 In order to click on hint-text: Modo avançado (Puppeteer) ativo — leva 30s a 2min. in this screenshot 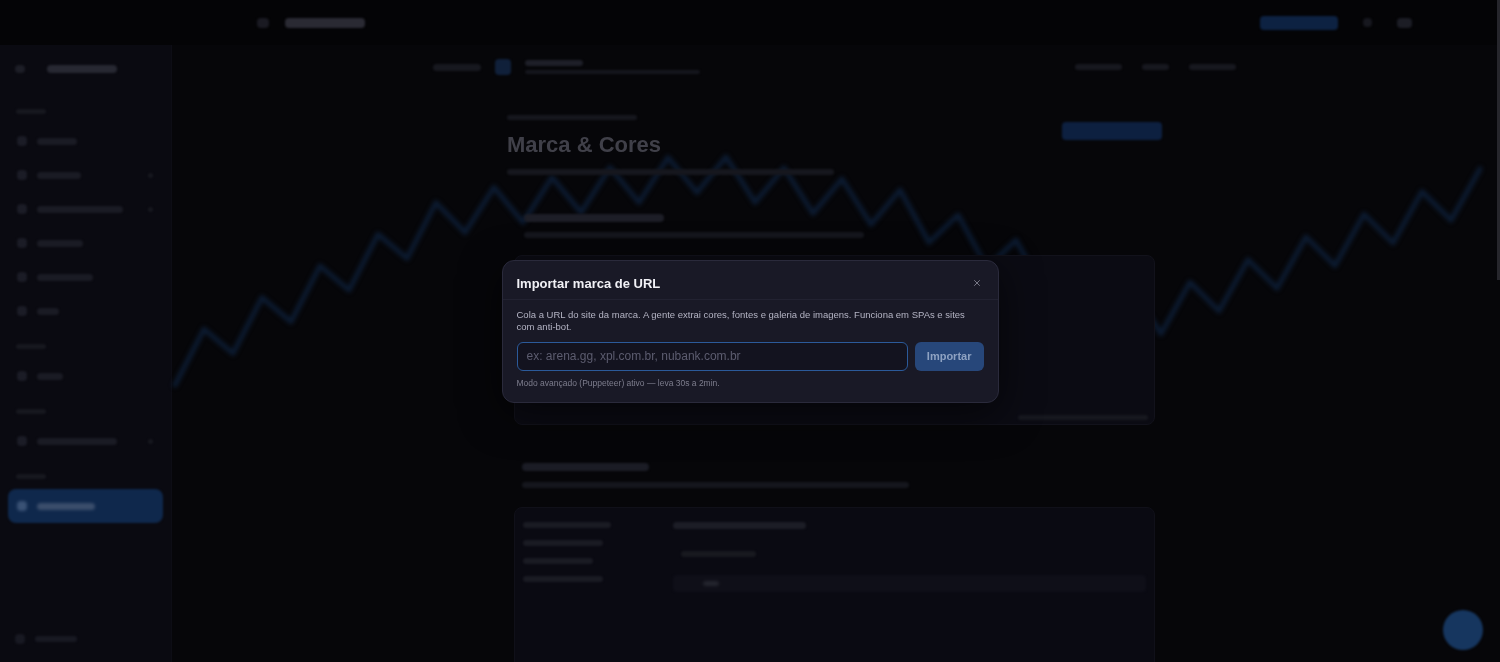, I will do `click(618, 383)`.